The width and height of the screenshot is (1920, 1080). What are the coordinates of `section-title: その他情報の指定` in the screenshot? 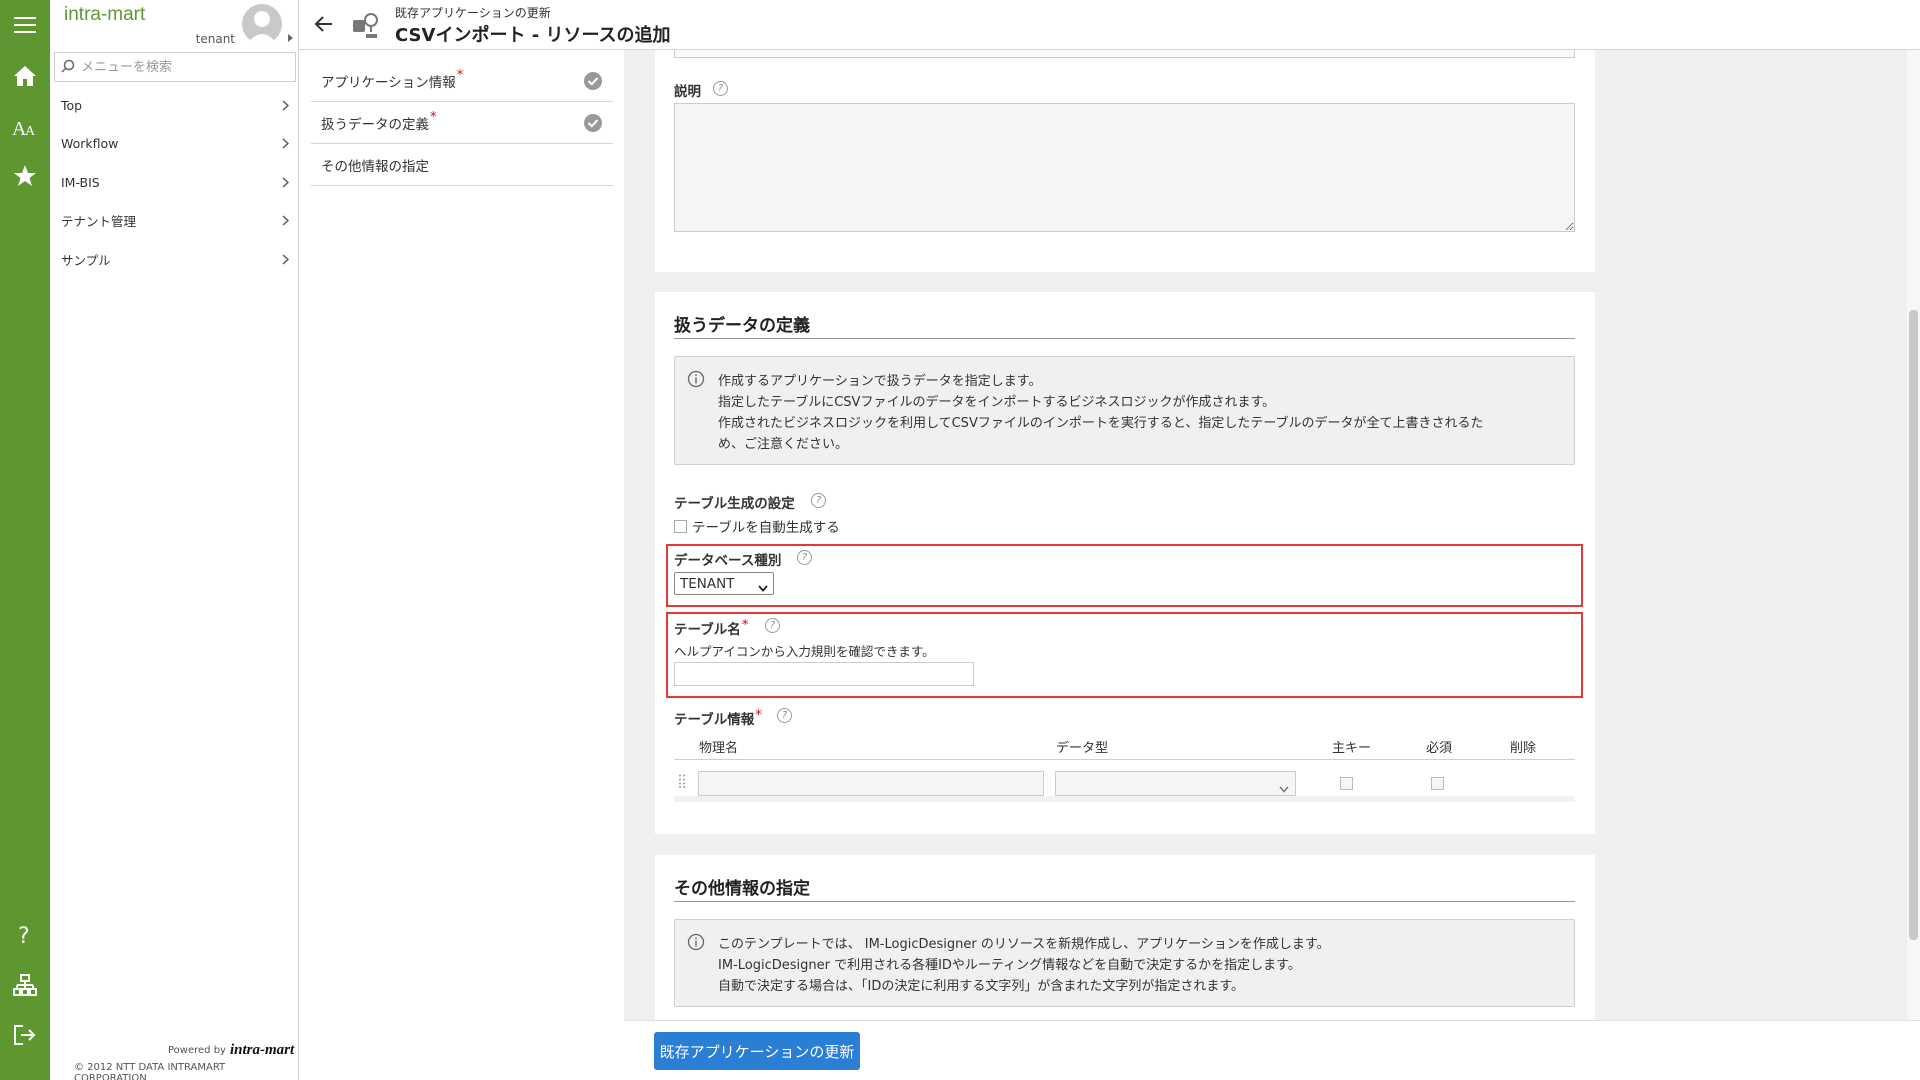 It's located at (742, 889).